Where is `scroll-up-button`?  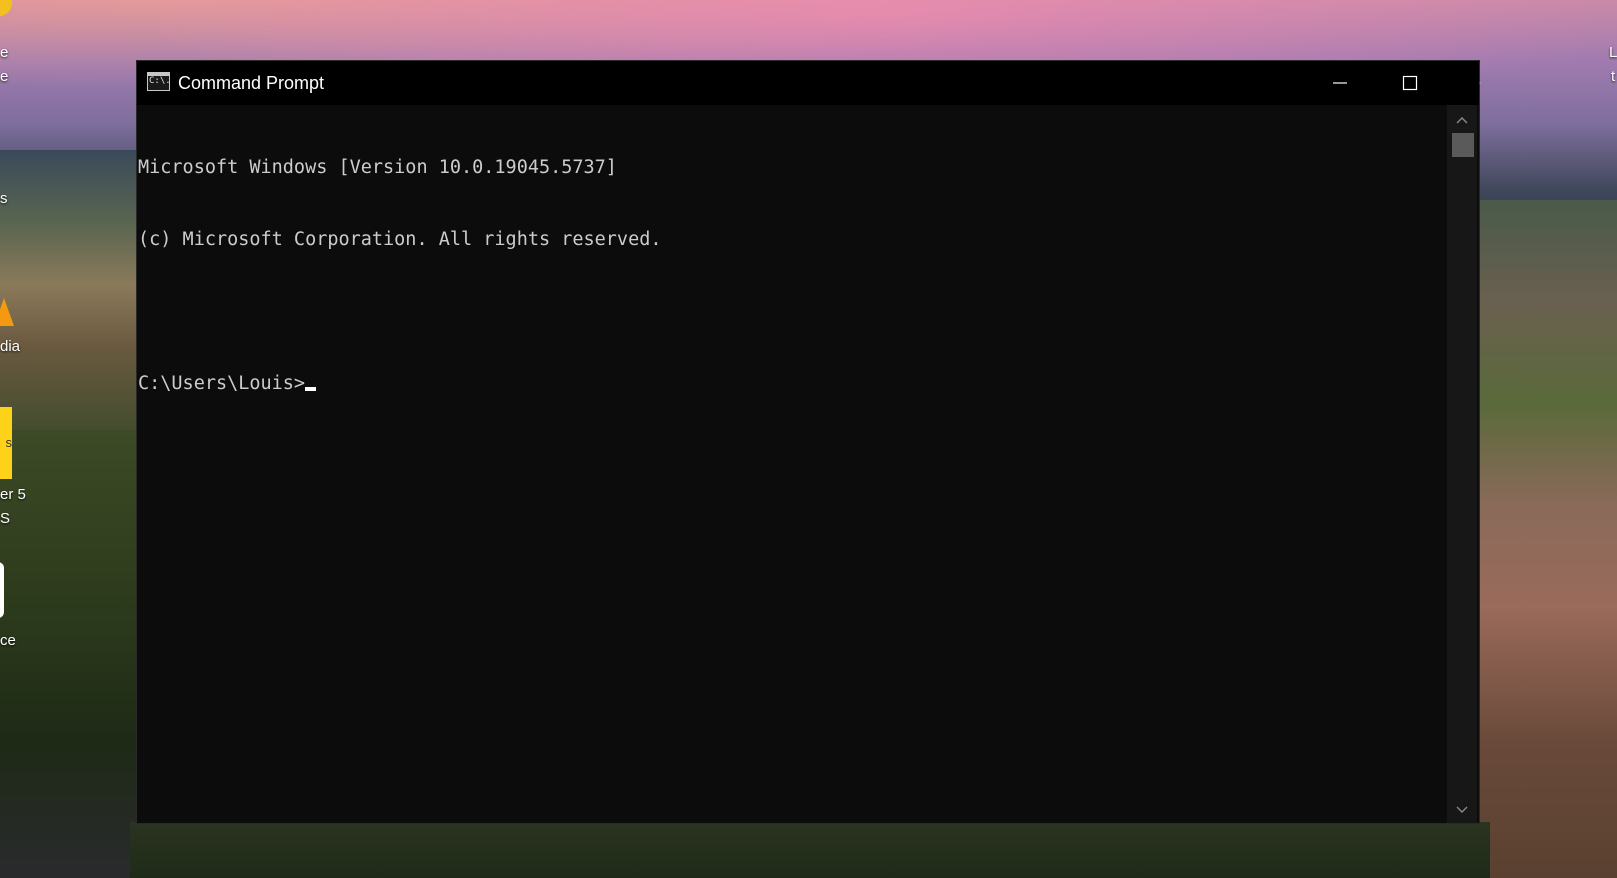
scroll-up-button is located at coordinates (1462, 120).